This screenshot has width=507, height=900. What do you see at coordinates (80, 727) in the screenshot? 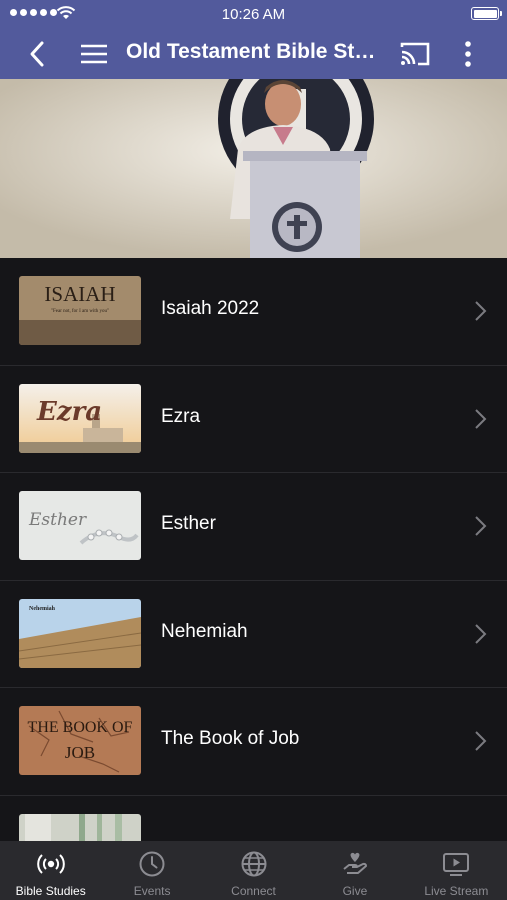
I see `job-thumb-title: THE BOOK OF` at bounding box center [80, 727].